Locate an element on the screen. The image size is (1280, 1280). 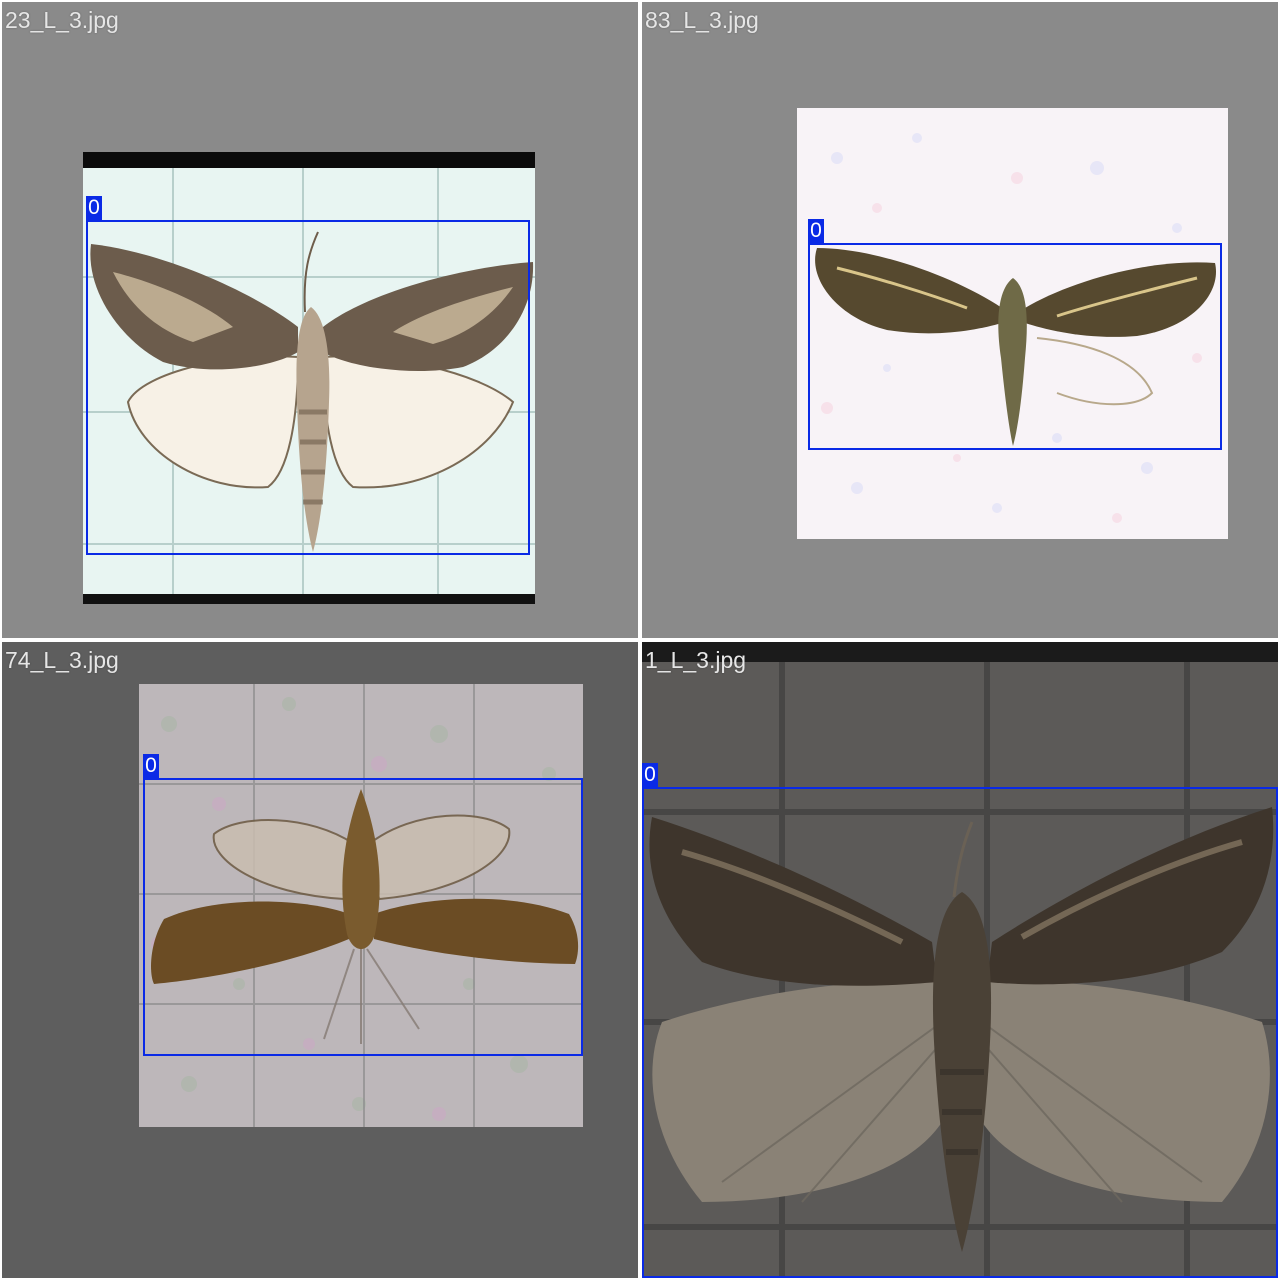
tile-filename: 1_L_3.jpg is located at coordinates (696, 660).